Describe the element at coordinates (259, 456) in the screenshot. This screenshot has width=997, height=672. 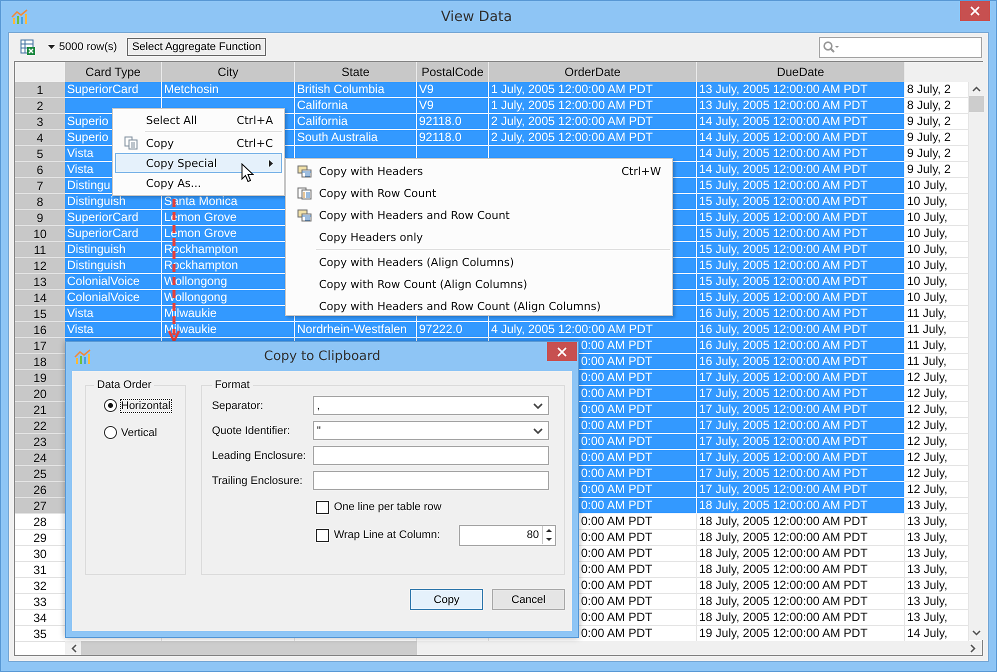
I see `field-label: Leading Enclosure:` at that location.